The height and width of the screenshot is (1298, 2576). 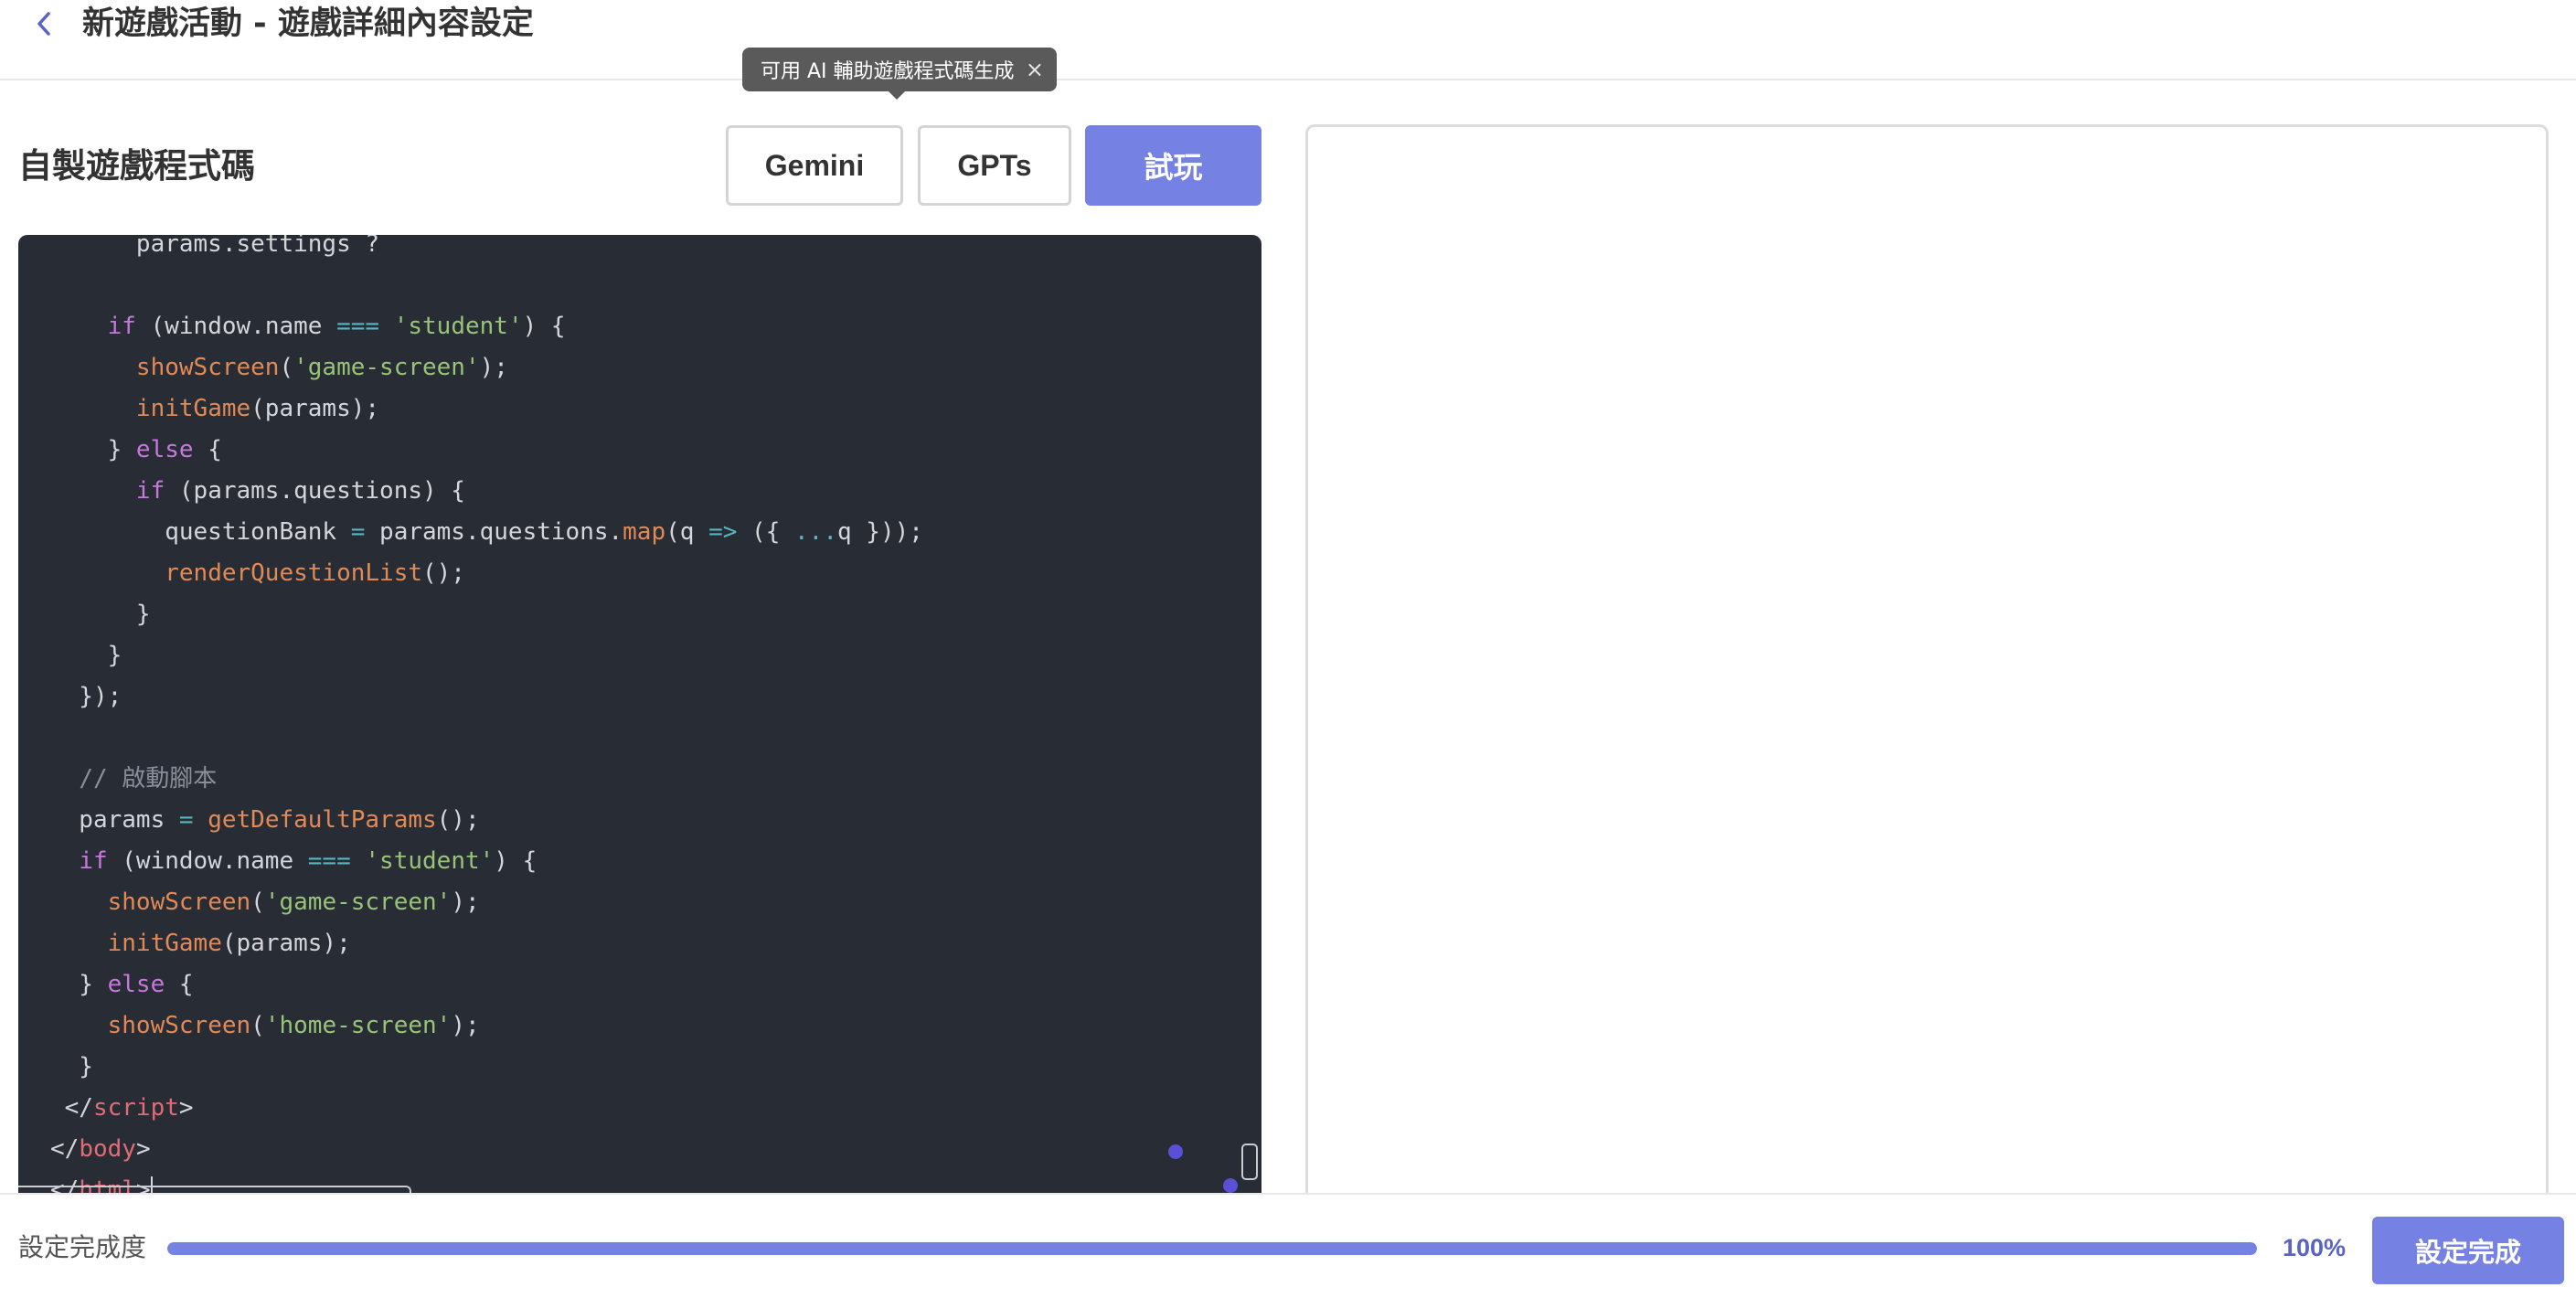 I want to click on section-title: 自製遊戲程式碼, so click(x=136, y=166).